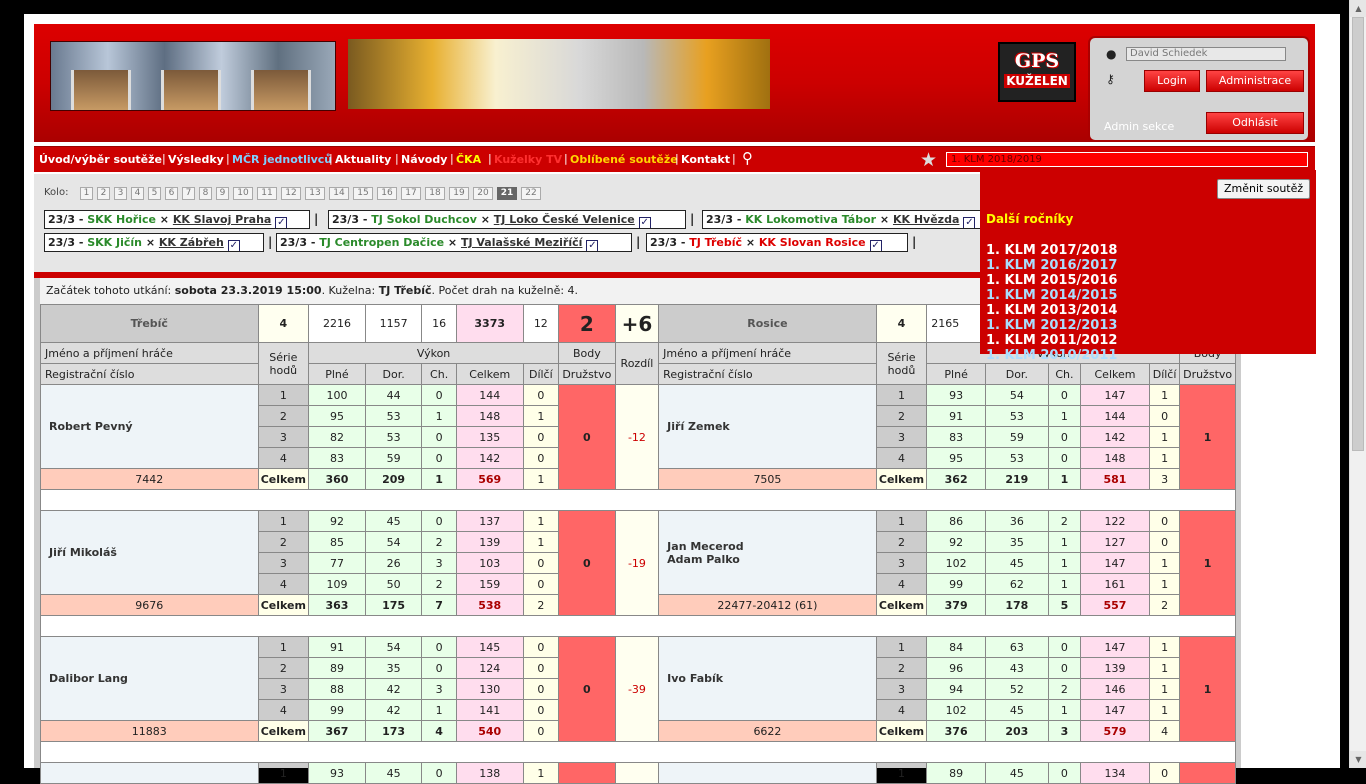 The image size is (1366, 784). I want to click on round-16-link: 16, so click(387, 193).